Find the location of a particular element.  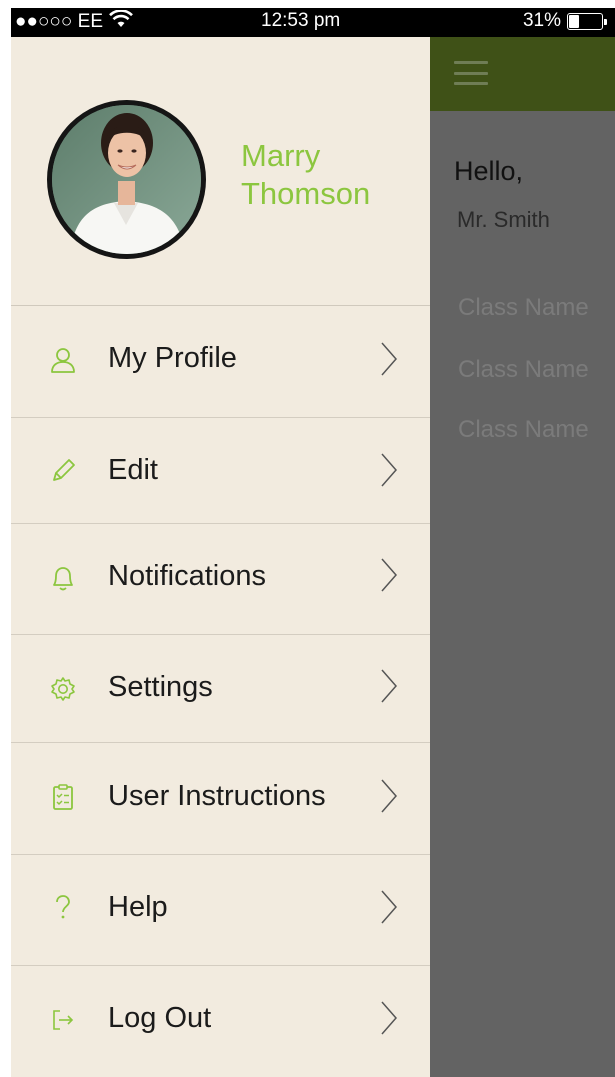

menu-item-label: Settings is located at coordinates (160, 687).